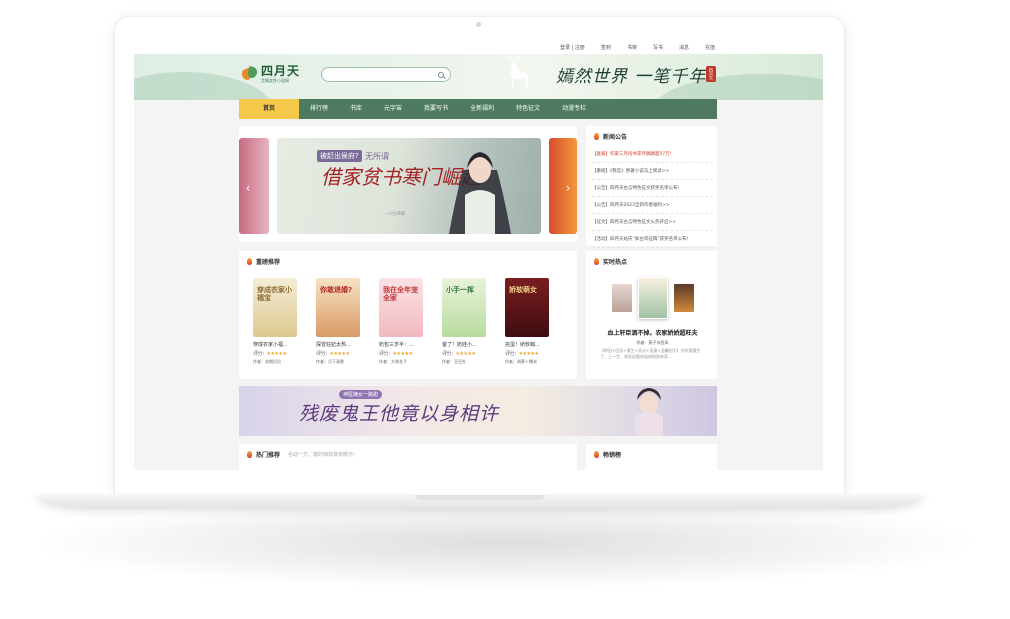 This screenshot has height=619, width=1010. What do you see at coordinates (395, 213) in the screenshot?
I see `slide-author: 一只大草草` at bounding box center [395, 213].